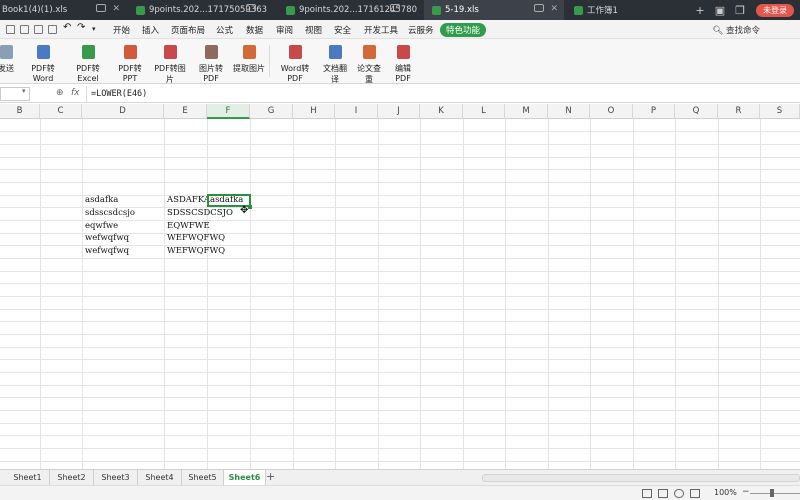  What do you see at coordinates (295, 64) in the screenshot?
I see `word-to-pdf-button: Word转PDF` at bounding box center [295, 64].